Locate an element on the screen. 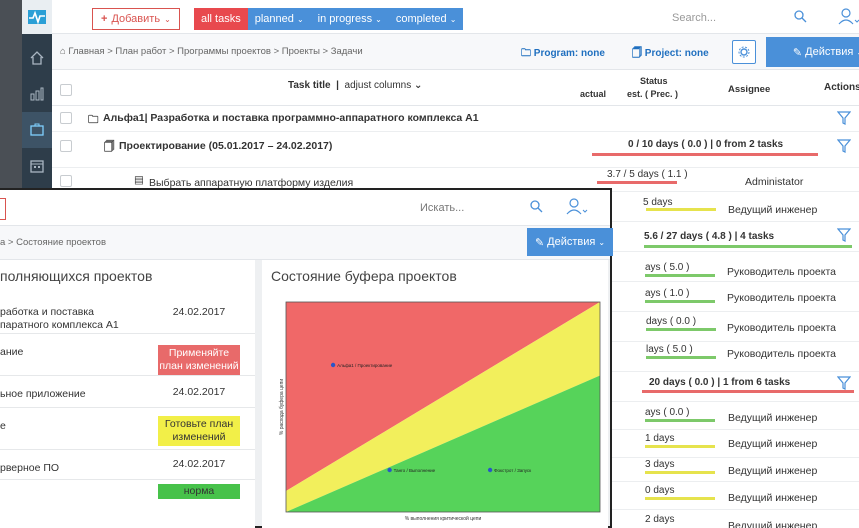 The height and width of the screenshot is (528, 859). program-selector: 🗀 Program: none is located at coordinates (563, 54).